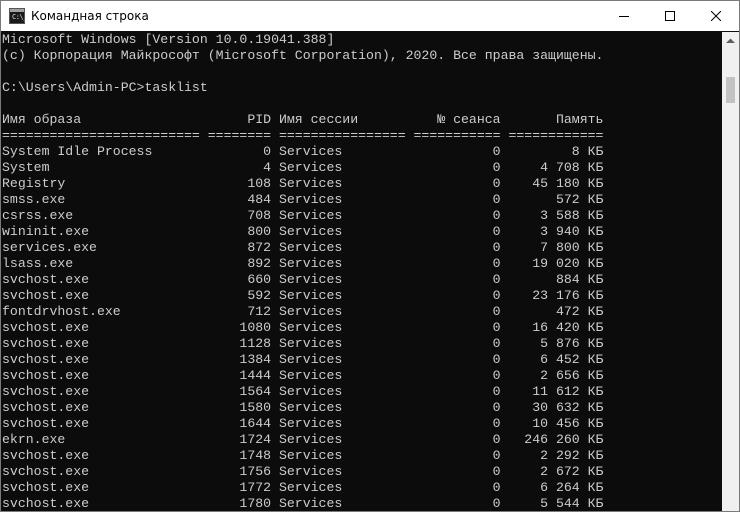  I want to click on minimize-button, so click(624, 16).